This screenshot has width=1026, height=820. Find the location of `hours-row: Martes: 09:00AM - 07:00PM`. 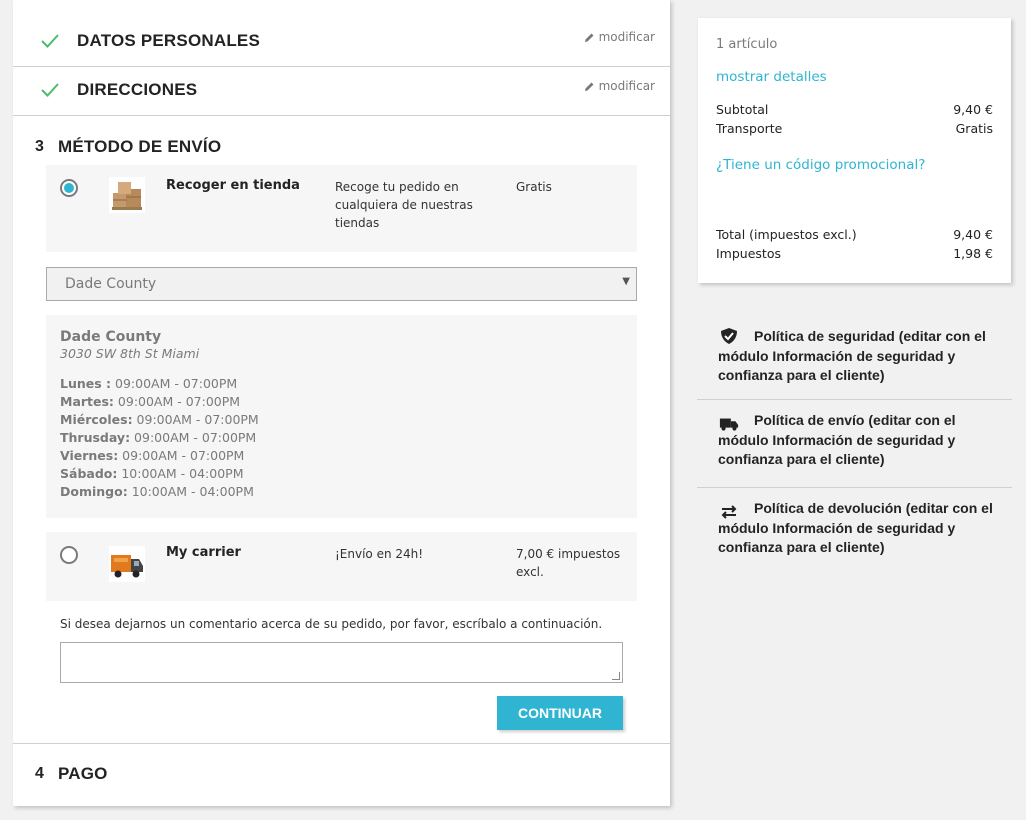

hours-row: Martes: 09:00AM - 07:00PM is located at coordinates (341, 402).